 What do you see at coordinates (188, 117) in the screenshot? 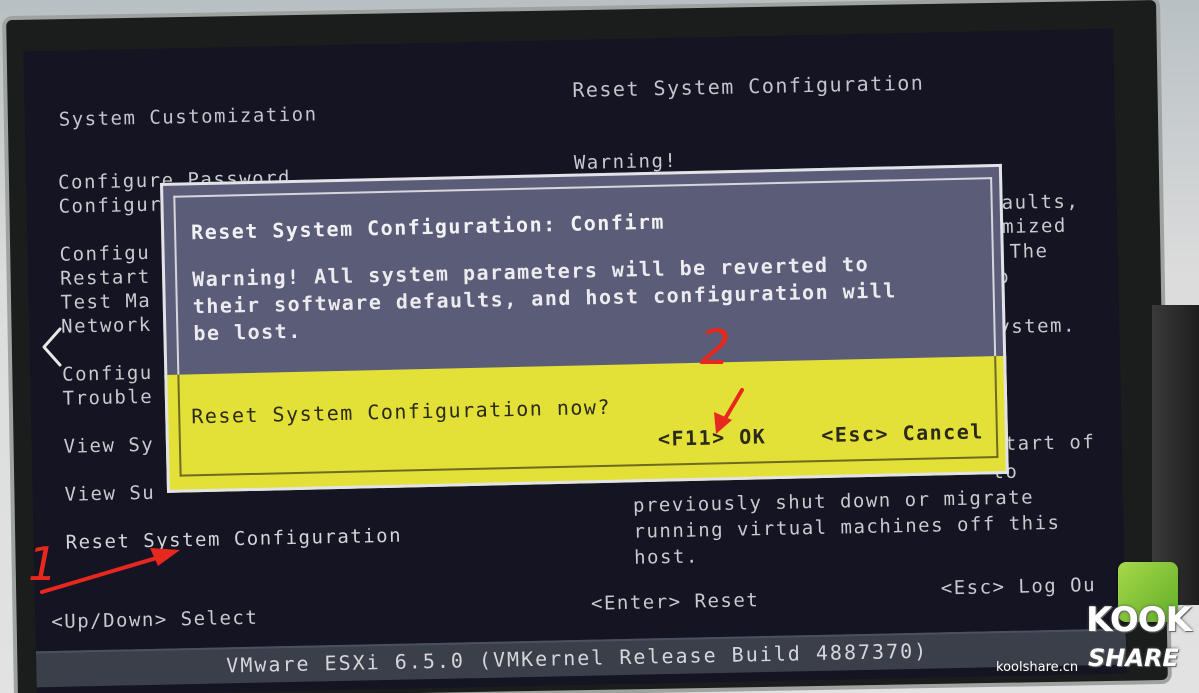
I see `left-panel-title: System Customization` at bounding box center [188, 117].